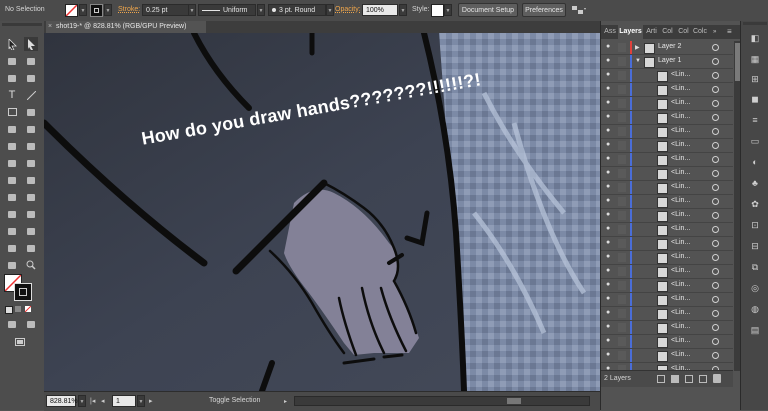 Image resolution: width=768 pixels, height=411 pixels. I want to click on pencil-tool-icon, so click(12, 129).